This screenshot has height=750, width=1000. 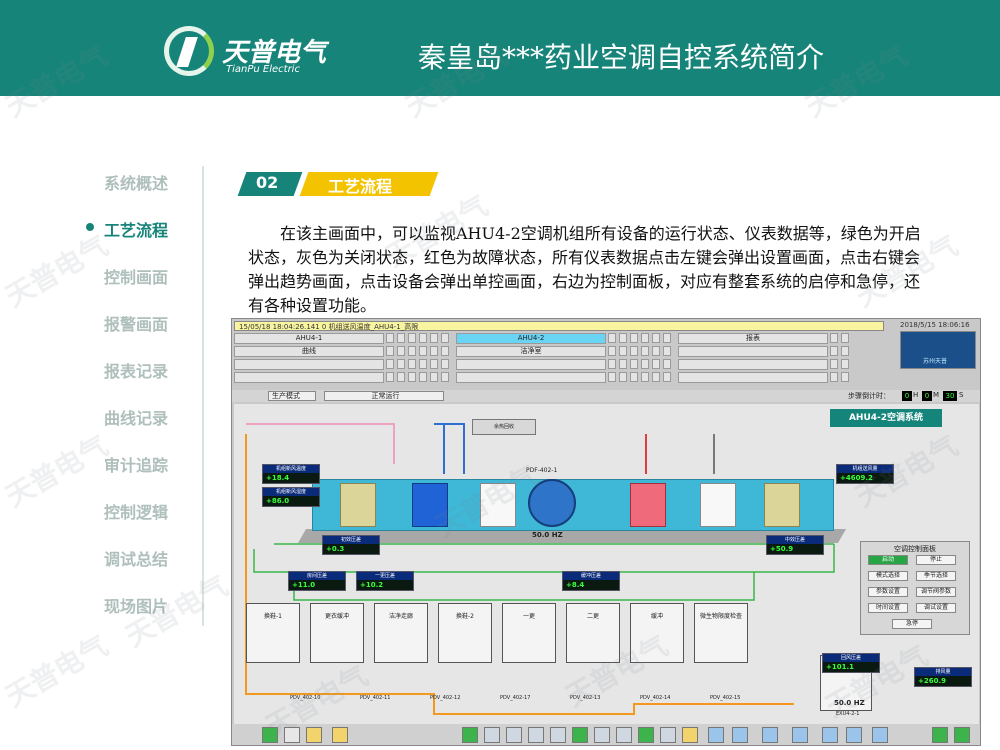 I want to click on control-button: 季节选择, so click(x=936, y=576).